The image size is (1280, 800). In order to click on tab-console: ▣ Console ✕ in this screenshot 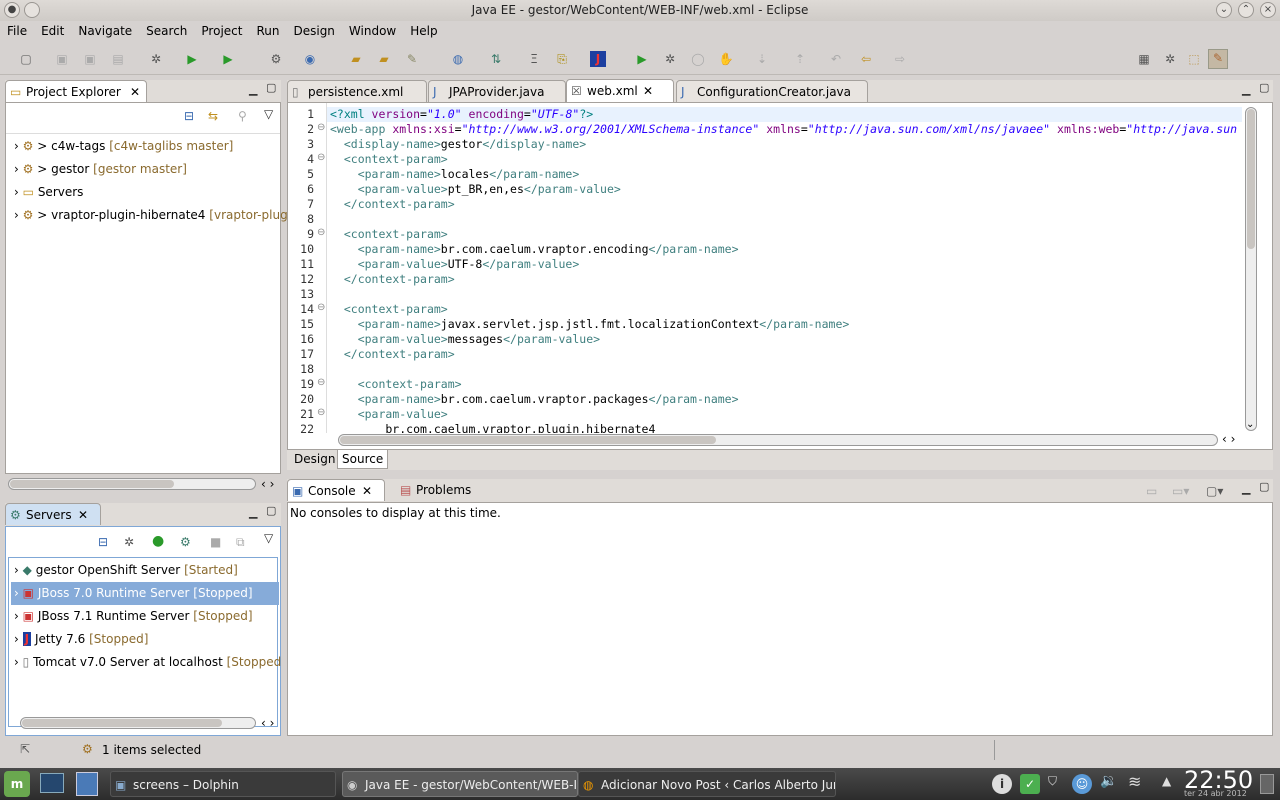, I will do `click(336, 490)`.